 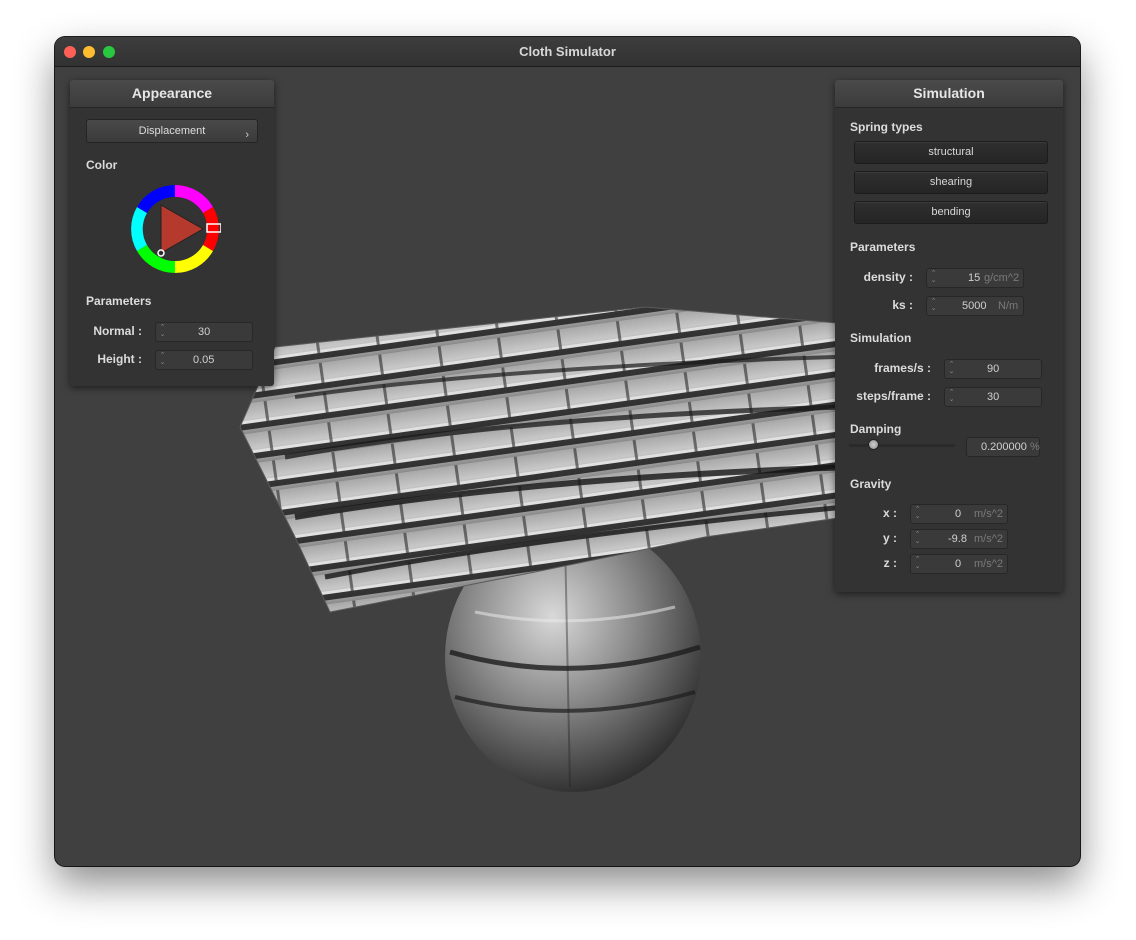 I want to click on title-bar: Cloth Simulator, so click(x=567, y=52).